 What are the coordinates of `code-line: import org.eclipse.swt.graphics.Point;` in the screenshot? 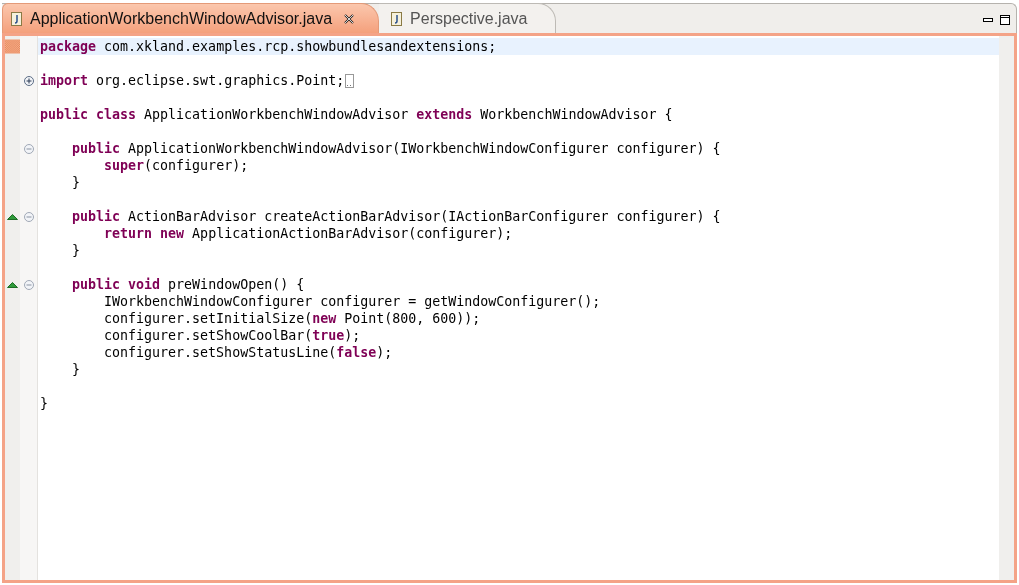 It's located at (192, 80).